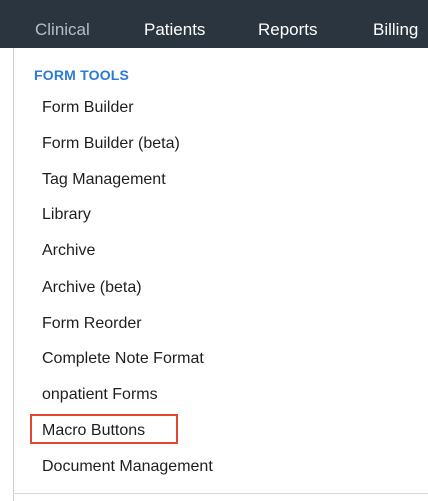 Image resolution: width=428 pixels, height=501 pixels. What do you see at coordinates (123, 359) in the screenshot?
I see `menu-item-complete-note-format: Complete Note Format` at bounding box center [123, 359].